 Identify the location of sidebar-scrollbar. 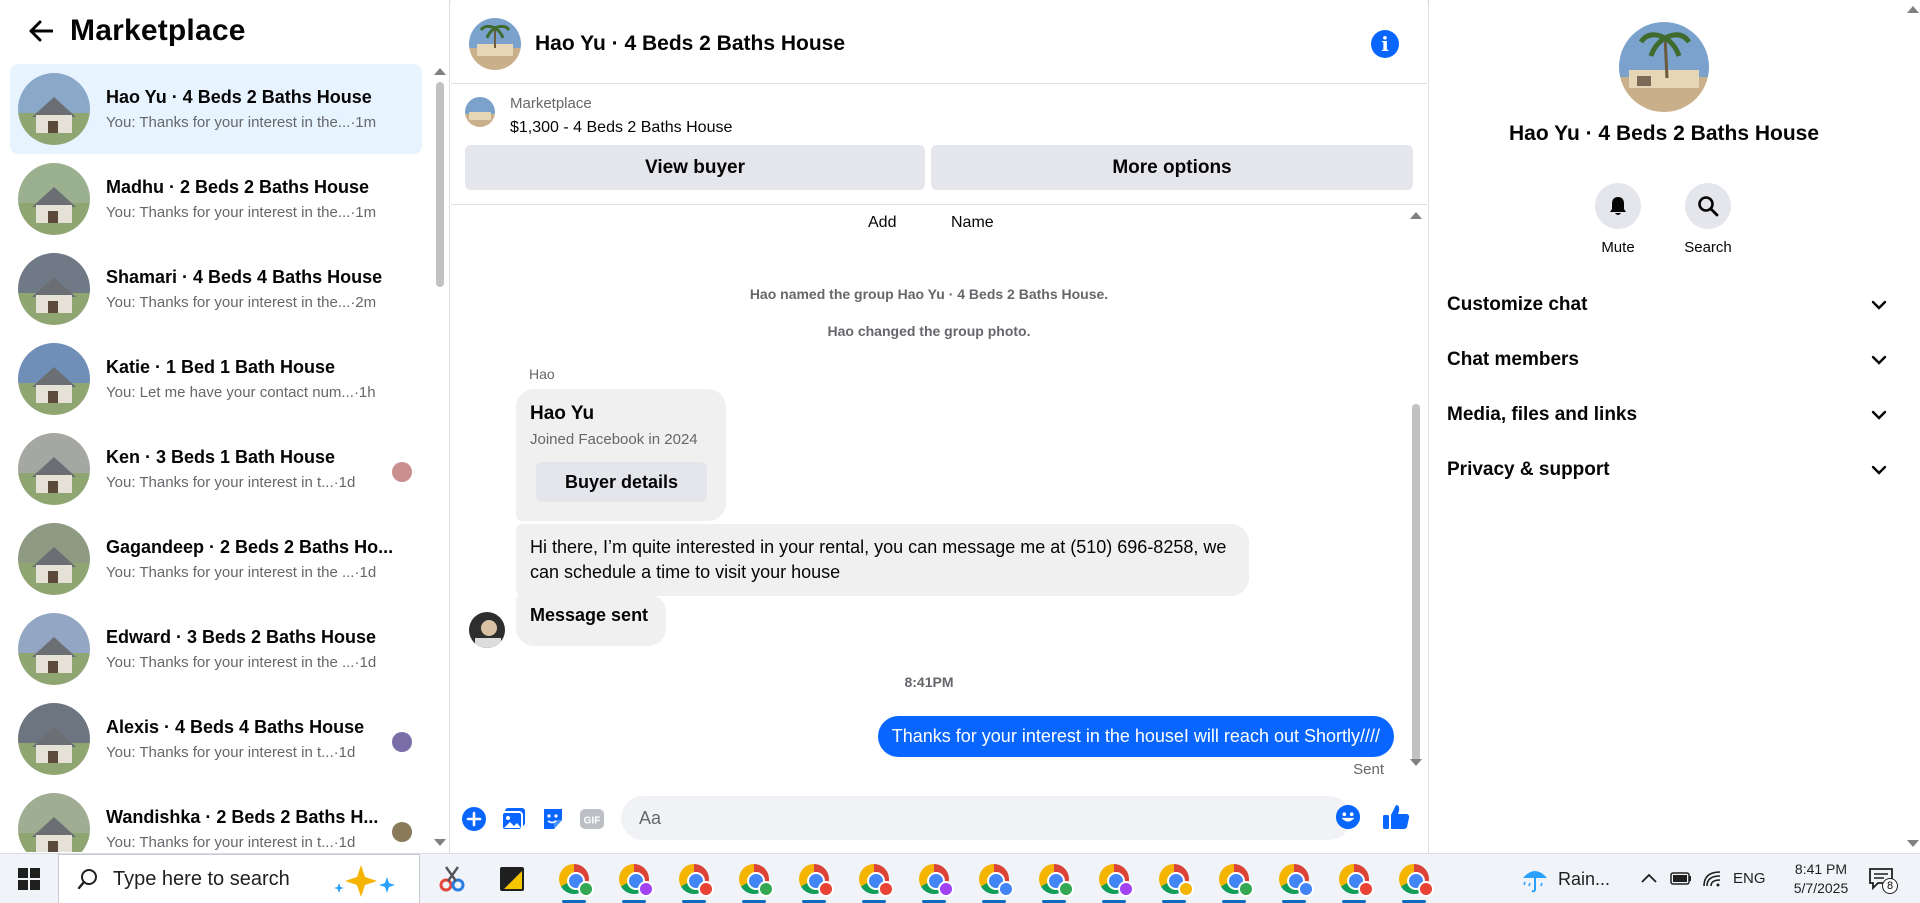
(440, 457).